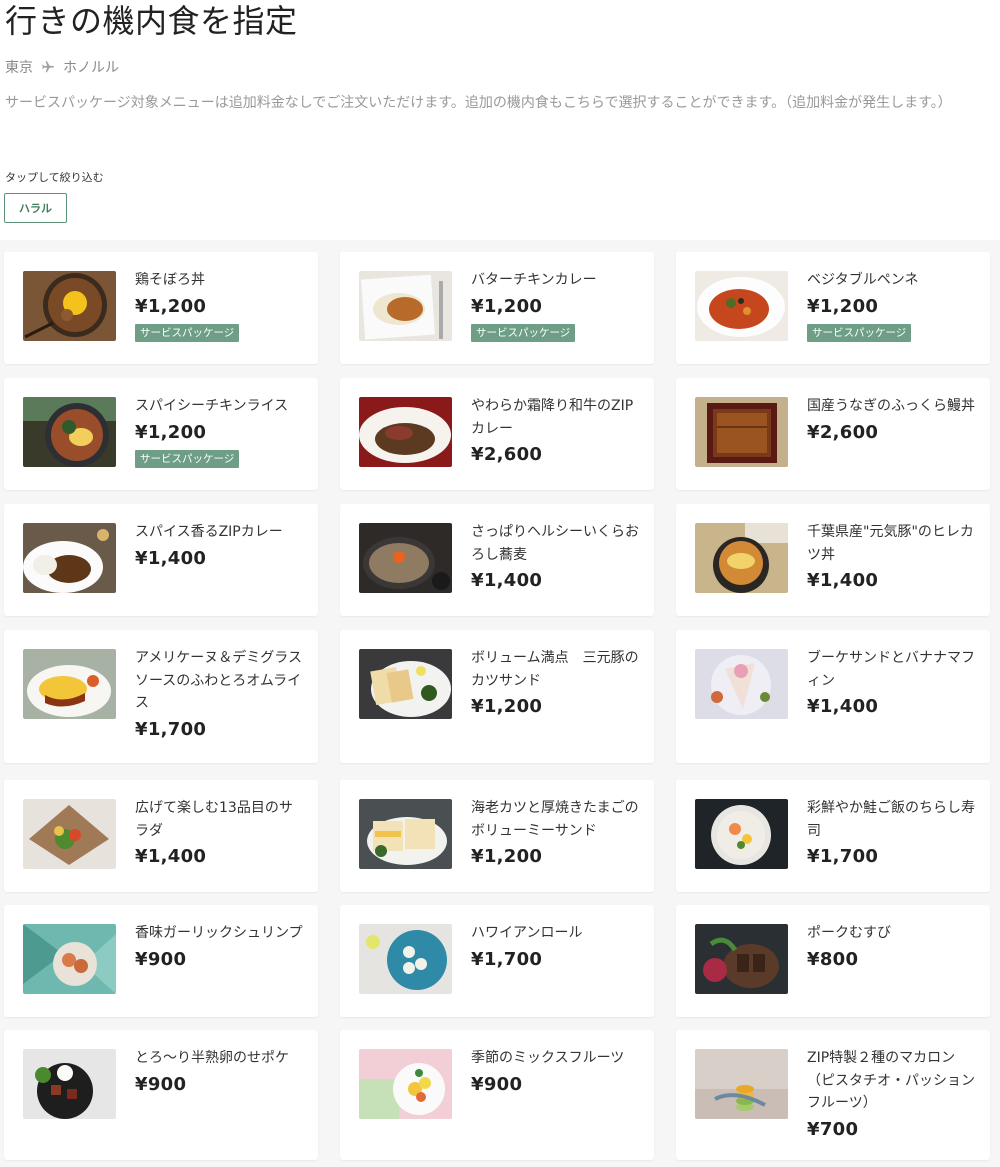 The image size is (1000, 1167). What do you see at coordinates (552, 417) in the screenshot?
I see `meal-name: やわらか霜降り和牛のZIPカレー` at bounding box center [552, 417].